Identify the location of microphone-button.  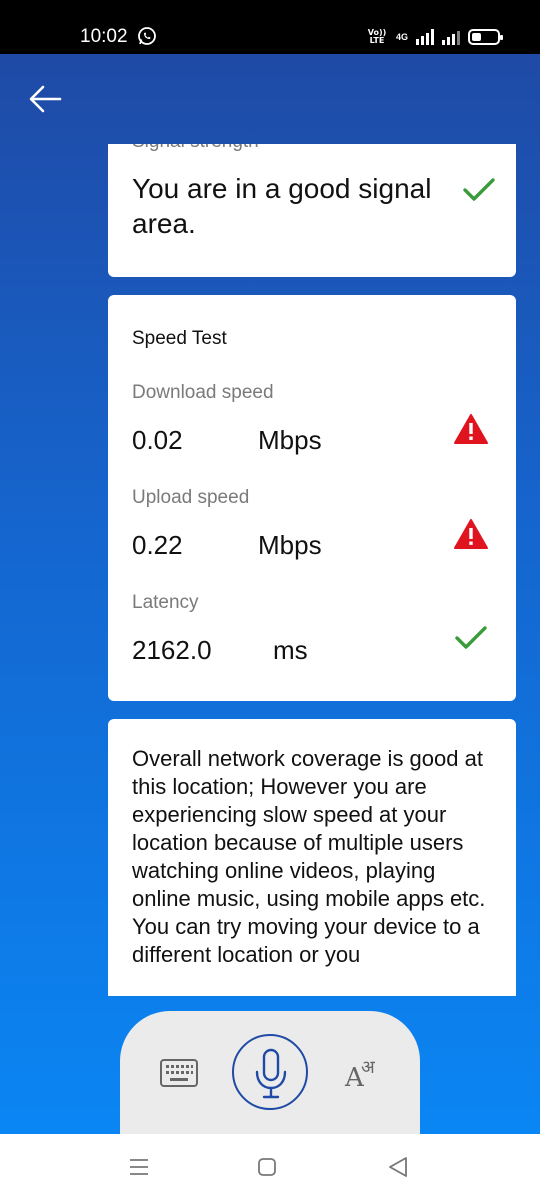
(270, 1072).